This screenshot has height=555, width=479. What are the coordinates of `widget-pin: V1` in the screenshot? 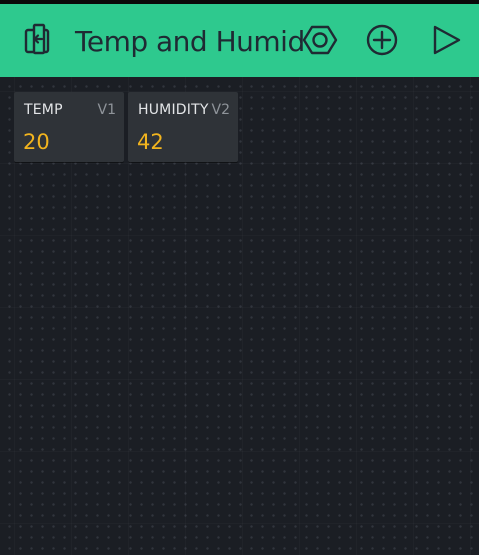 It's located at (106, 110).